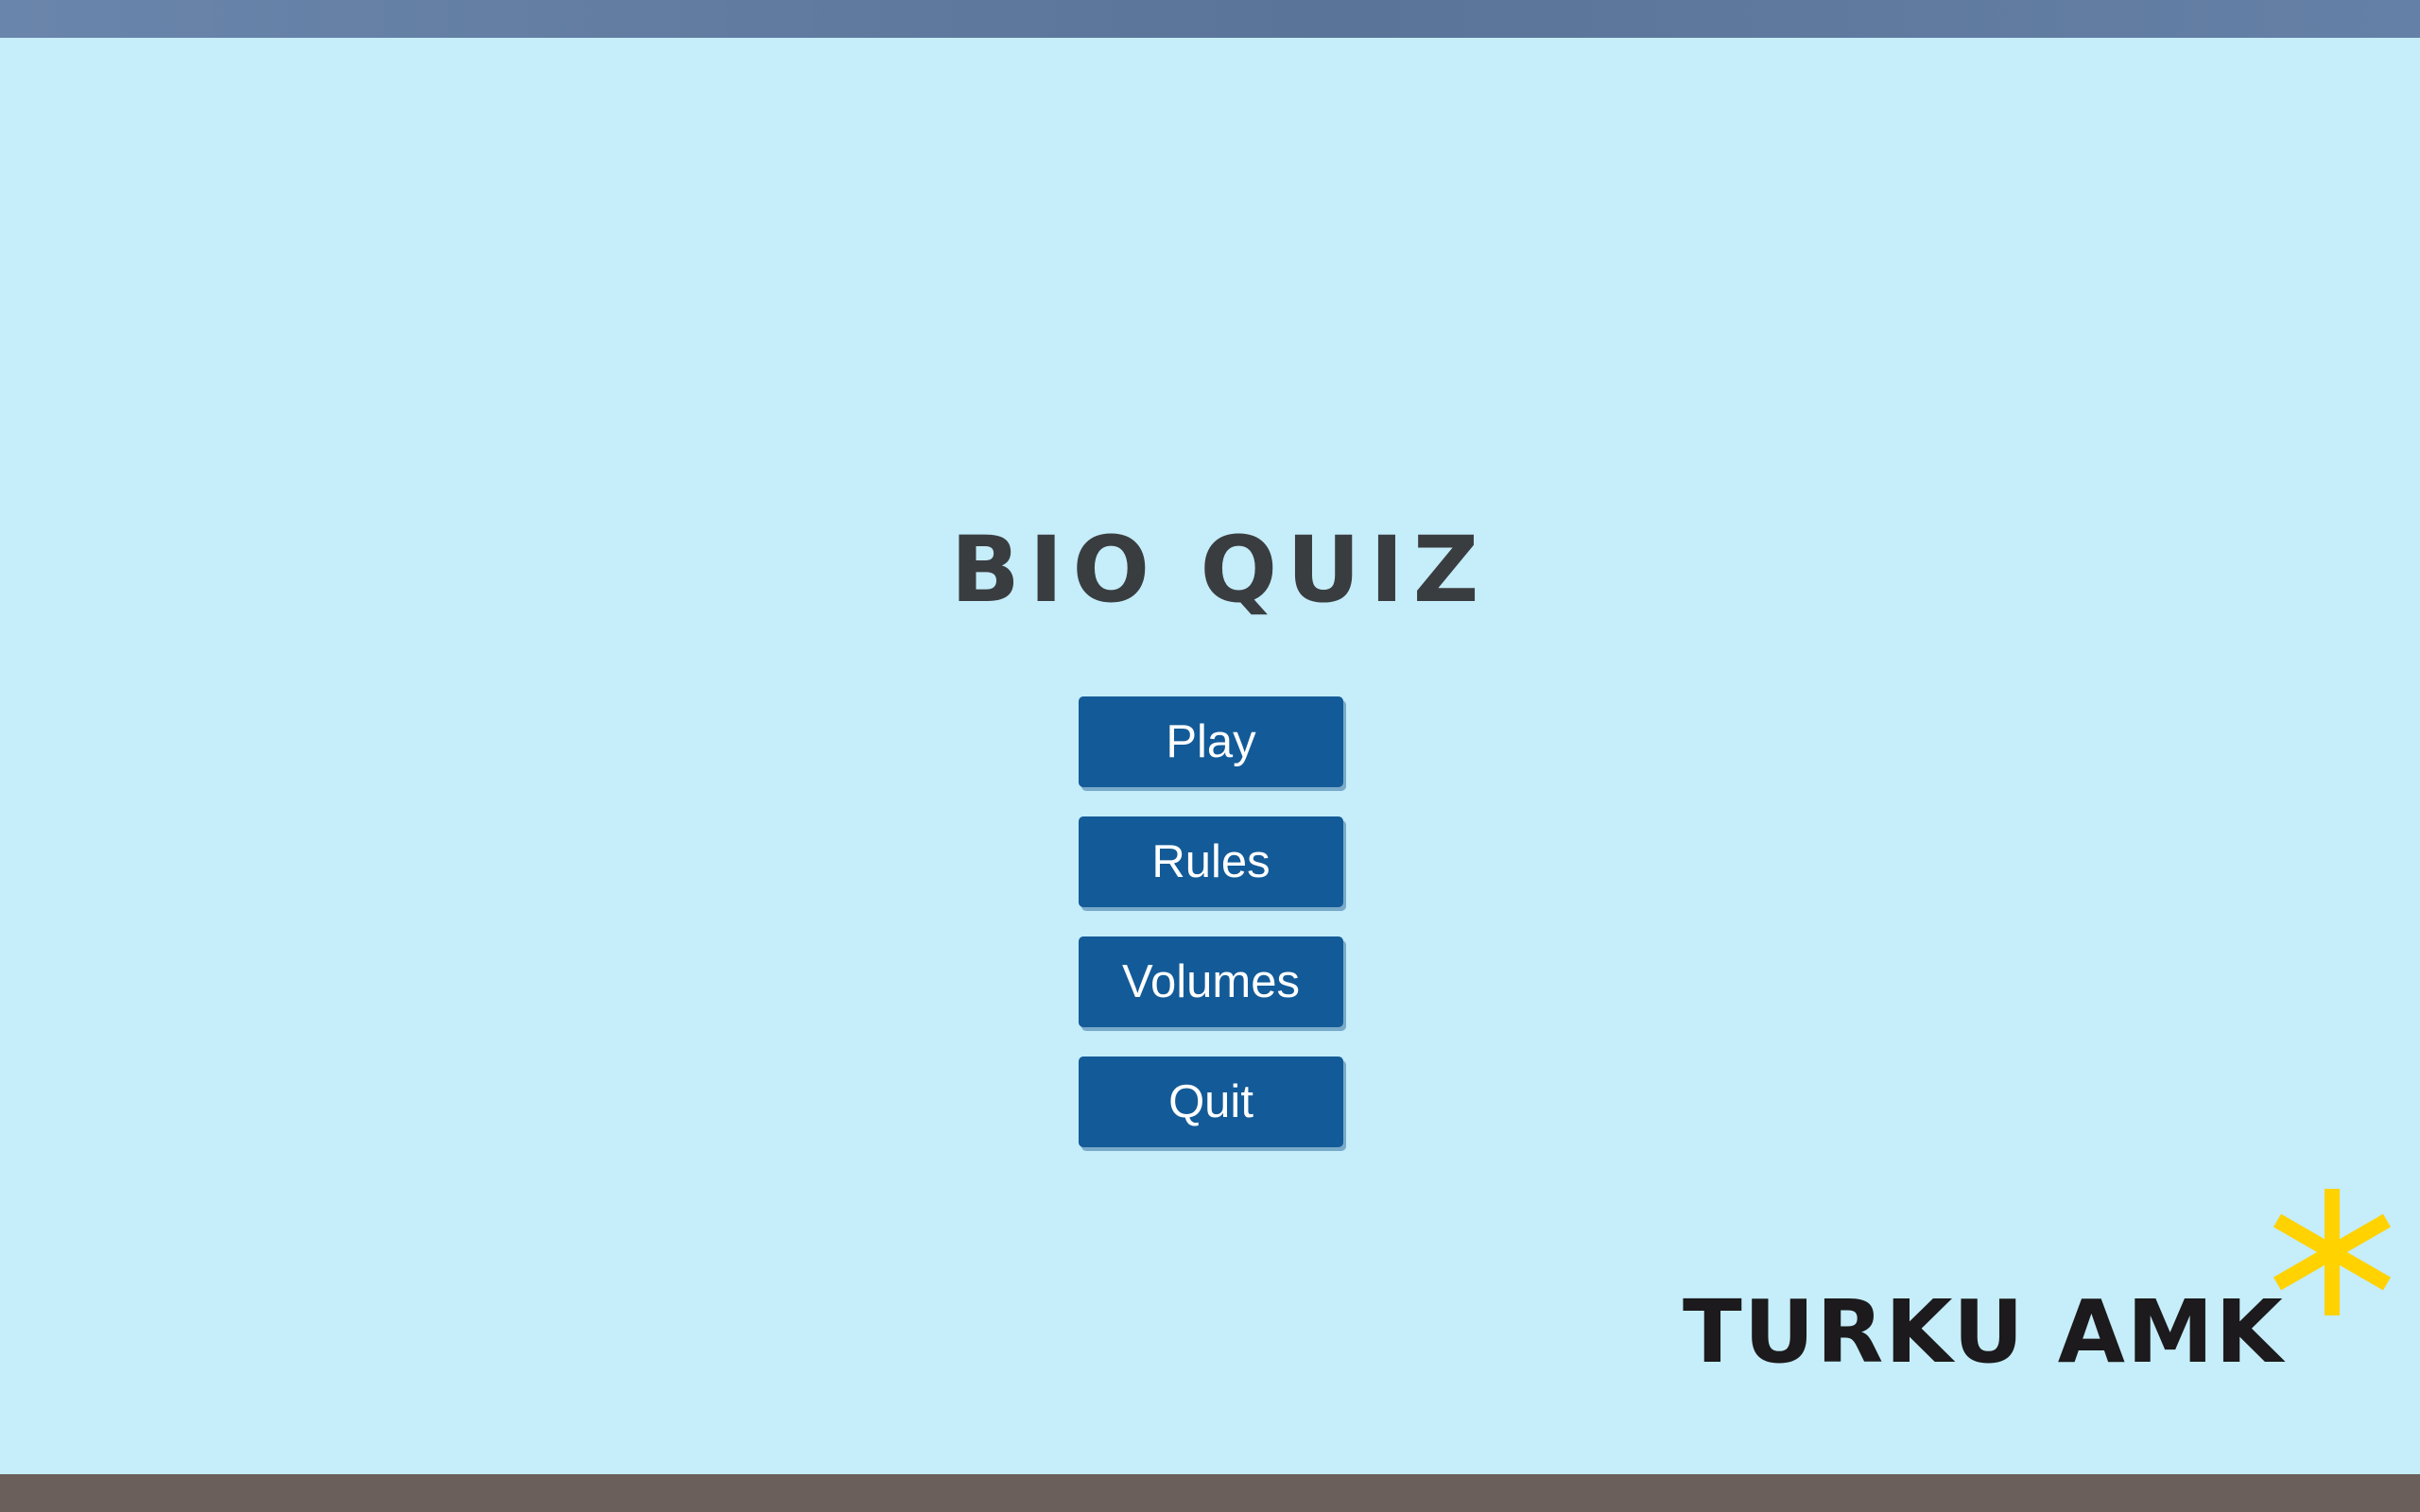  I want to click on turku-amk-logo: TURKU AMK, so click(2042, 1276).